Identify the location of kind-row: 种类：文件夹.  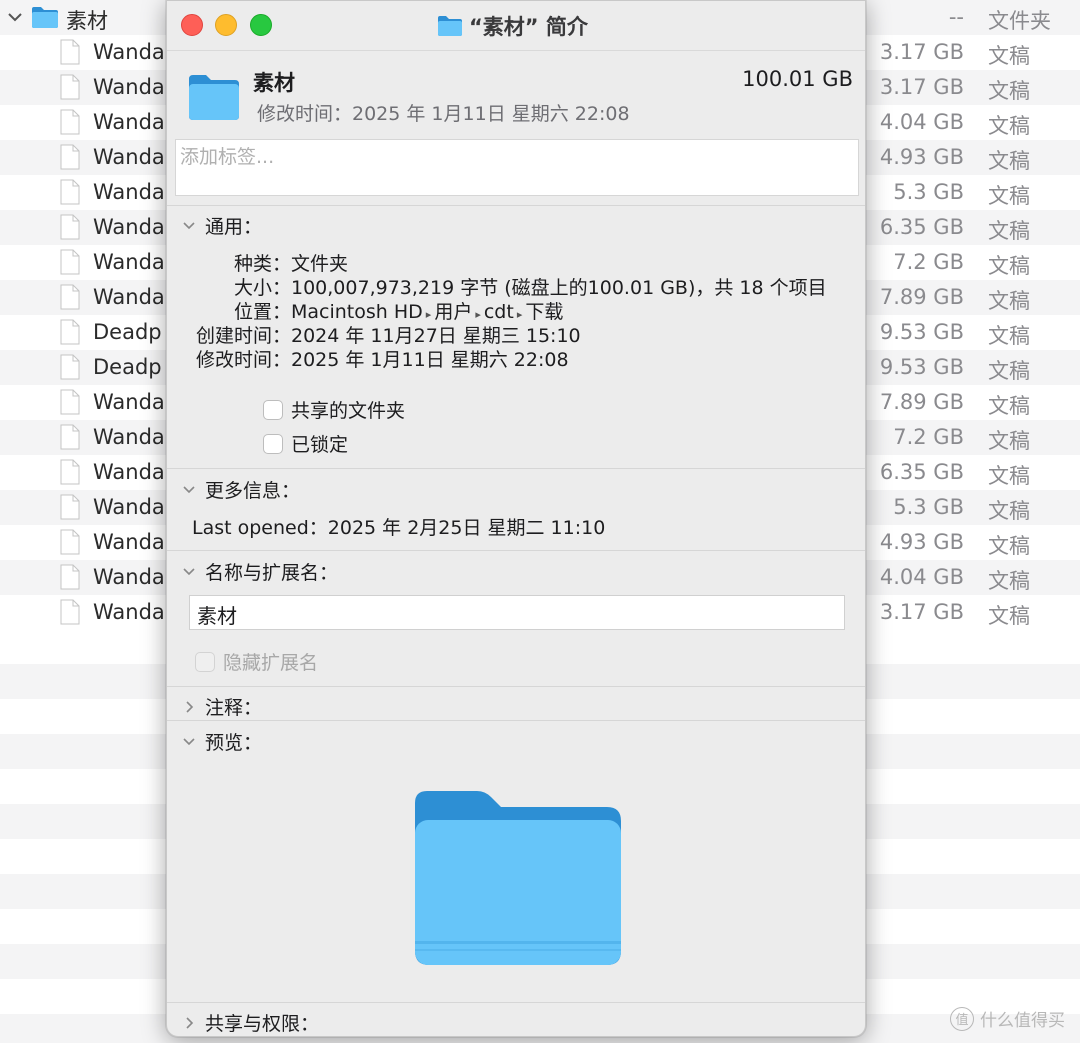
(257, 262).